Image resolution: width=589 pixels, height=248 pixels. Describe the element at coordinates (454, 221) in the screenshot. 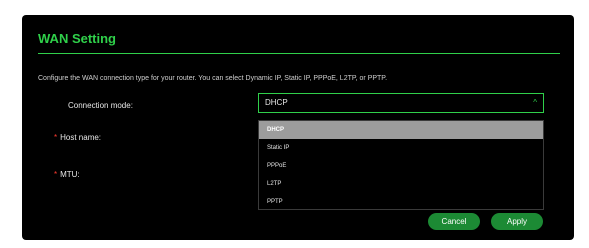

I see `cancel-button: Cancel` at that location.